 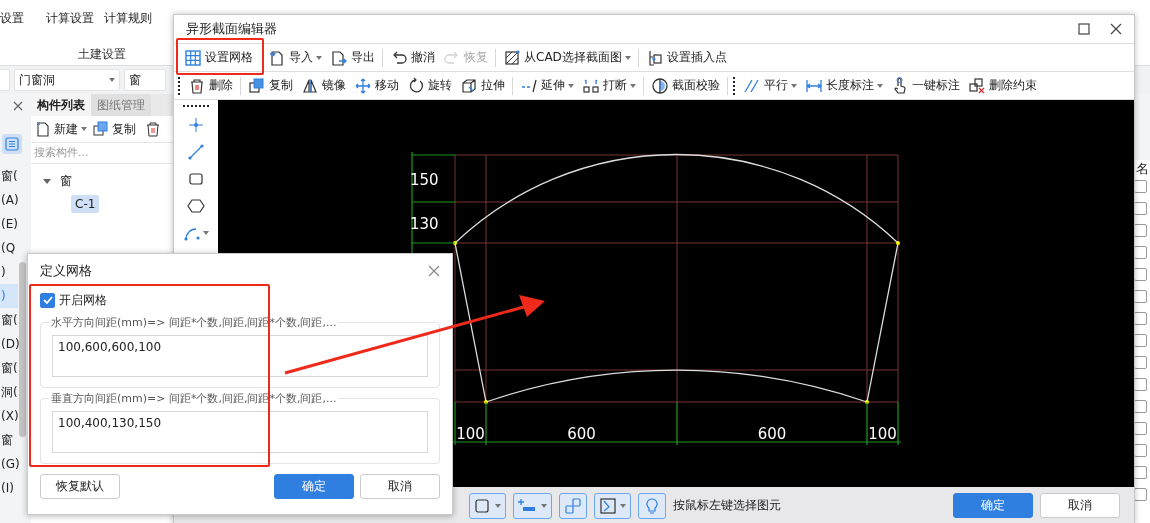 What do you see at coordinates (416, 85) in the screenshot?
I see `rotate-icon` at bounding box center [416, 85].